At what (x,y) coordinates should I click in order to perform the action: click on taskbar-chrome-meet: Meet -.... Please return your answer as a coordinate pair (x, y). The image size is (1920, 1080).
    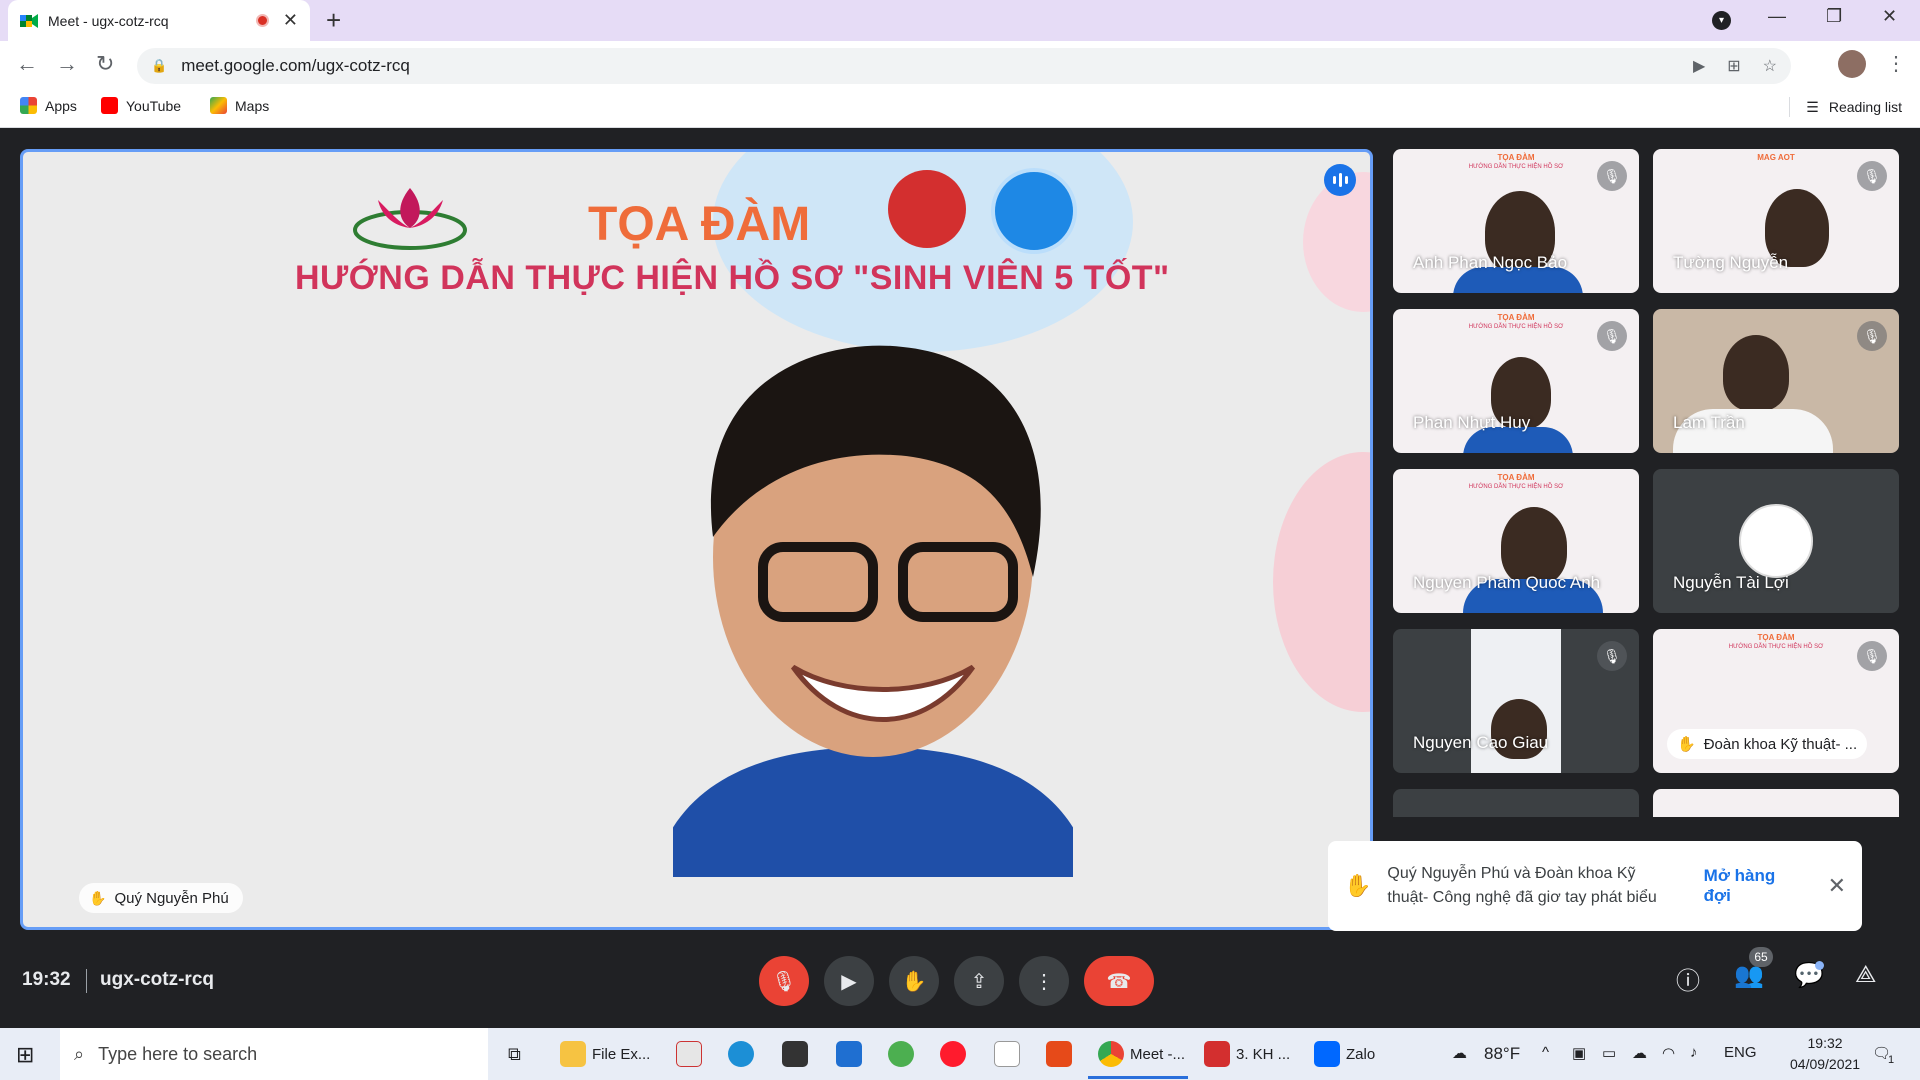
    Looking at the image, I should click on (1141, 1054).